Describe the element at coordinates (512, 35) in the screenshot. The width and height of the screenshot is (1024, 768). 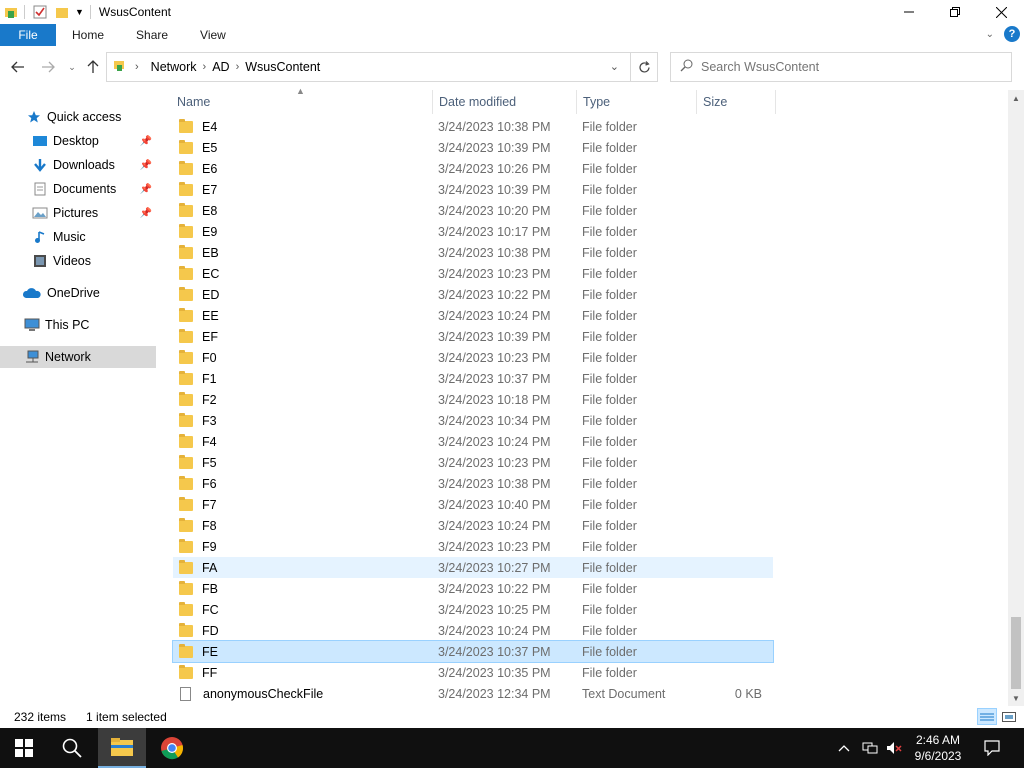
I see `ribbon-tabs: File Home Share View ⌄ ?` at that location.